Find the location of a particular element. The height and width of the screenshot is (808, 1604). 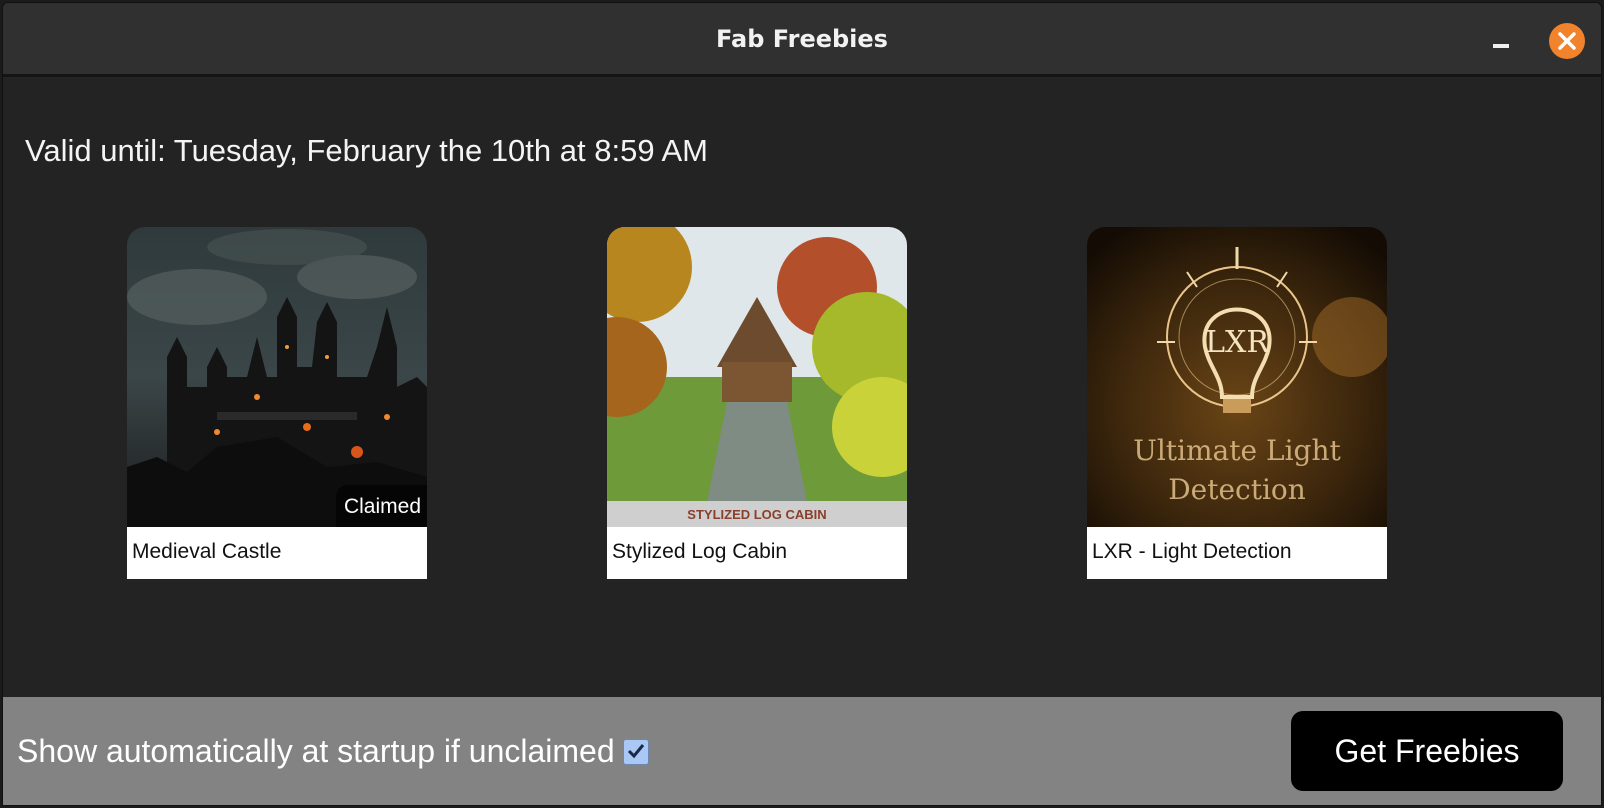

freebie-card-medieval-castle: Claimed Medieval Castle is located at coordinates (277, 403).